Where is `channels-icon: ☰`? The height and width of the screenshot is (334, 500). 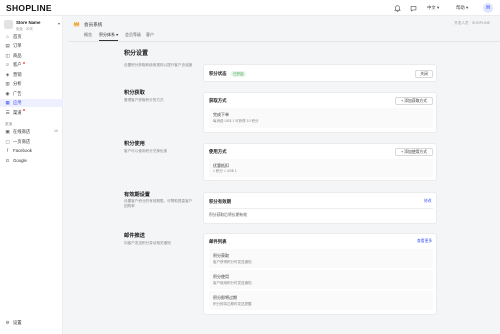
channels-icon: ☰ is located at coordinates (7, 112).